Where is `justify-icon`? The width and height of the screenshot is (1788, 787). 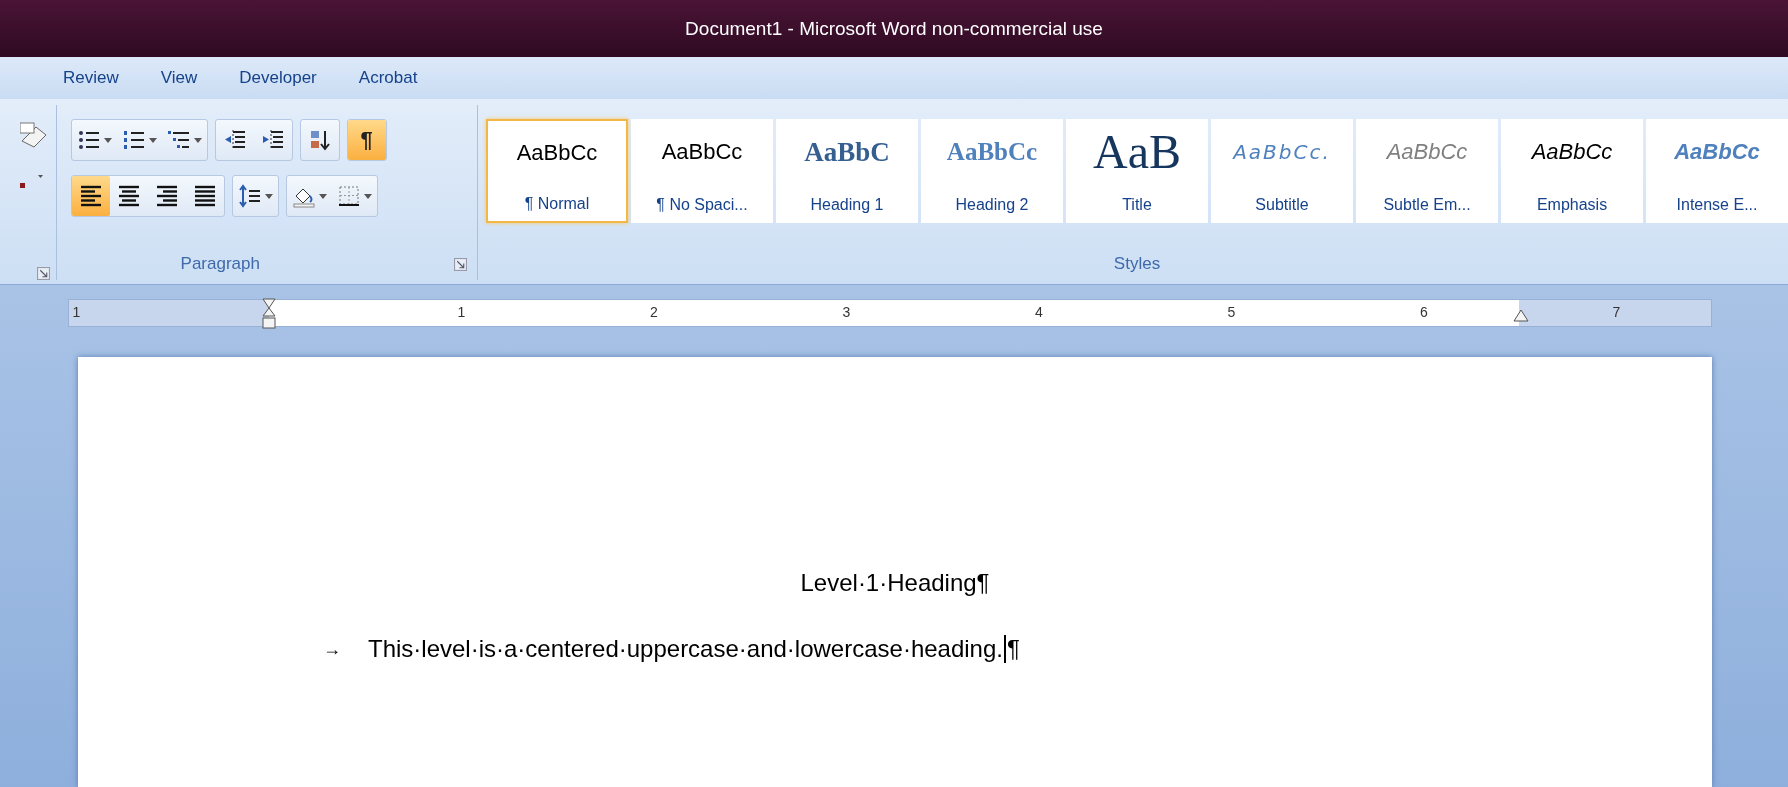 justify-icon is located at coordinates (204, 196).